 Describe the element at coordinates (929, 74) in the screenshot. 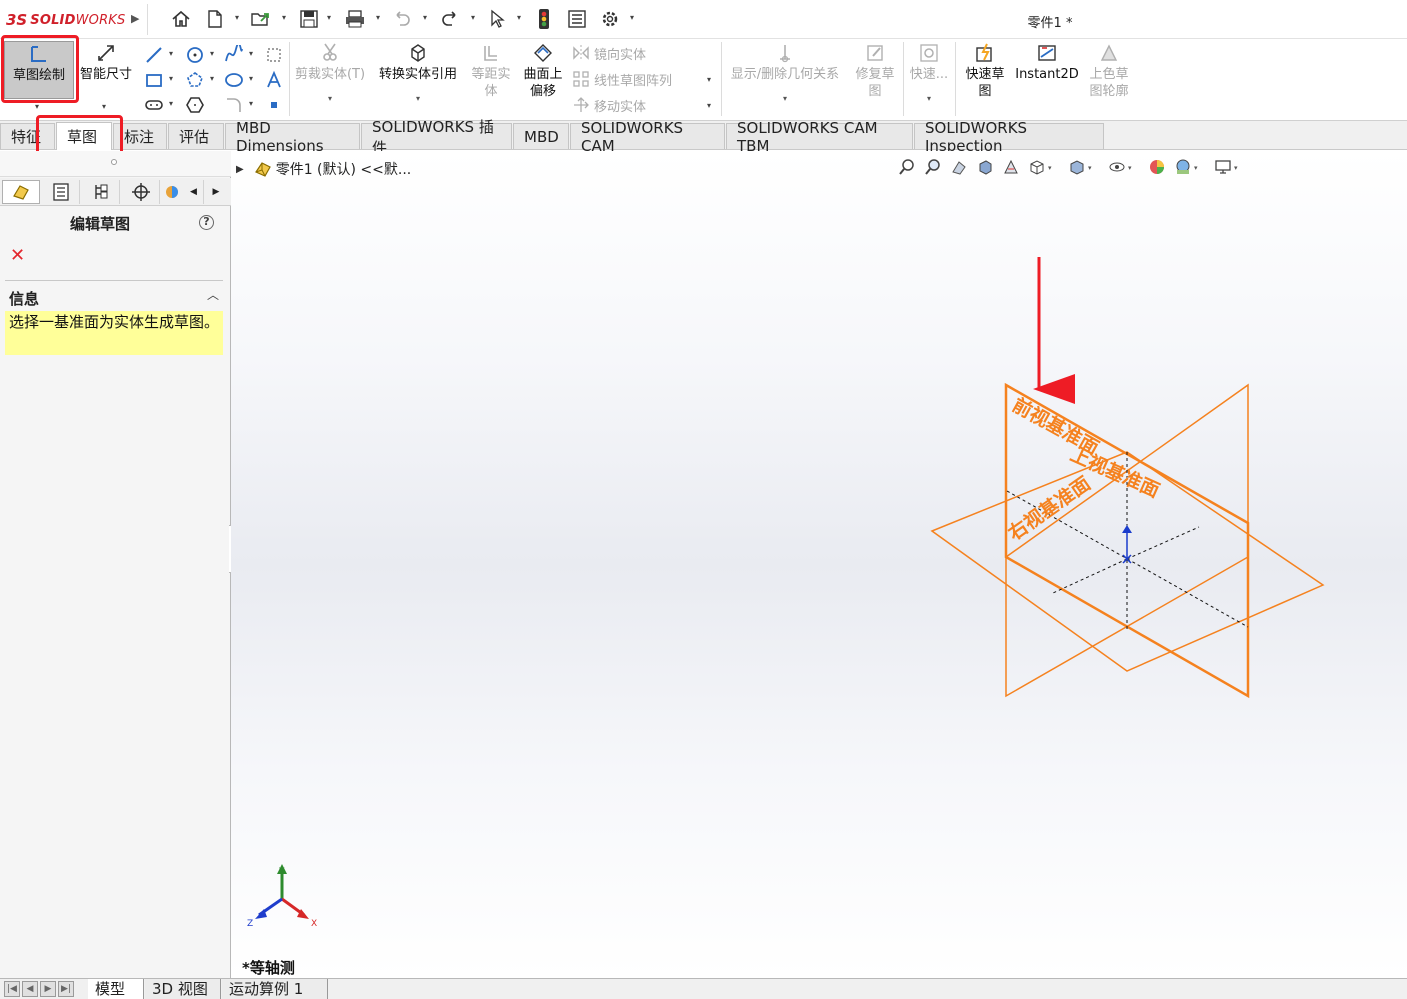

I see `quick-snaps-button: 快速... ▾` at that location.